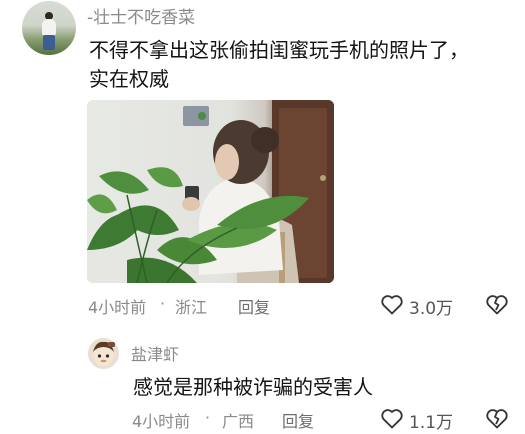  Describe the element at coordinates (141, 15) in the screenshot. I see `commenter-username: -壮士不吃香菜` at that location.